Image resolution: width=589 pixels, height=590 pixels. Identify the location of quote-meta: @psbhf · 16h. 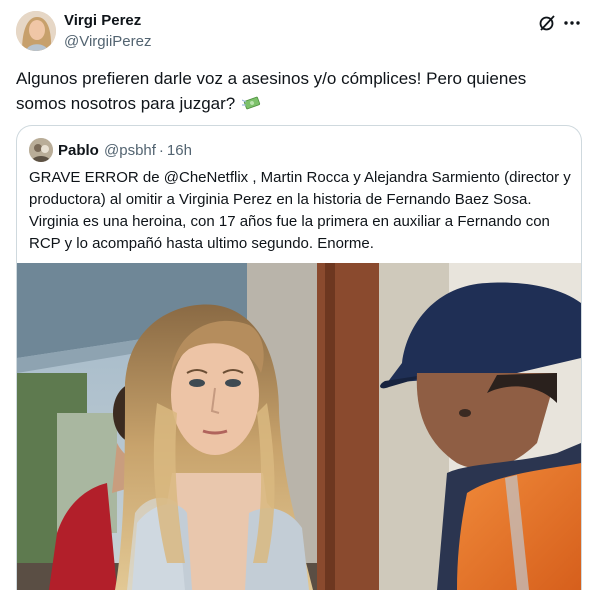
(148, 150).